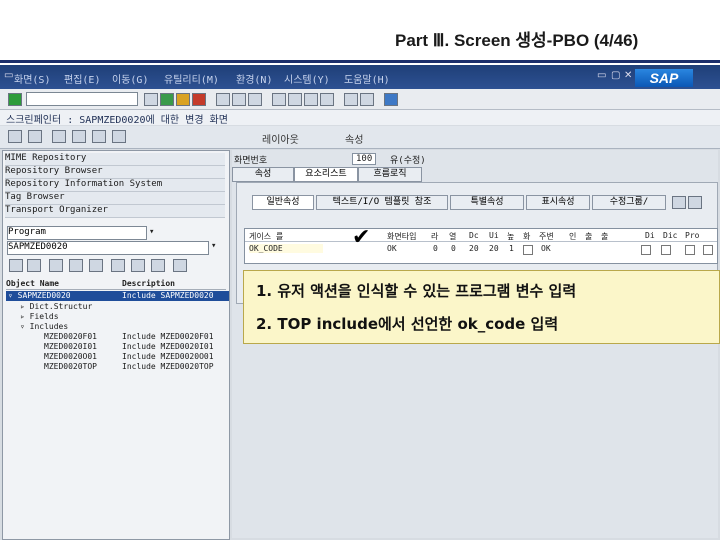 Image resolution: width=720 pixels, height=540 pixels. I want to click on subtab-display: 표시속성, so click(558, 202).